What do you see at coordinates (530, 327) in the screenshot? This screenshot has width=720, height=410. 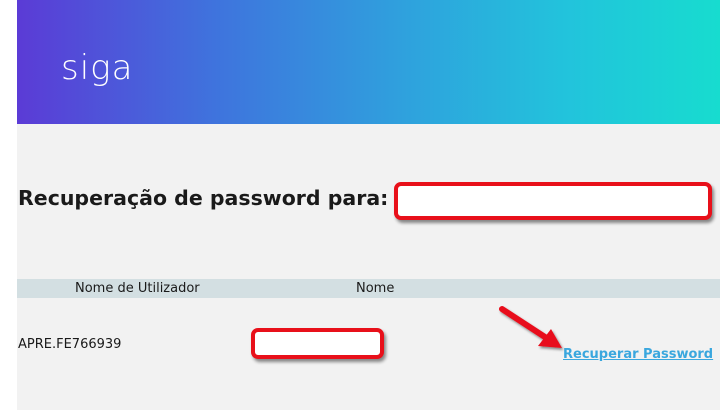 I see `red-arrow-icon` at bounding box center [530, 327].